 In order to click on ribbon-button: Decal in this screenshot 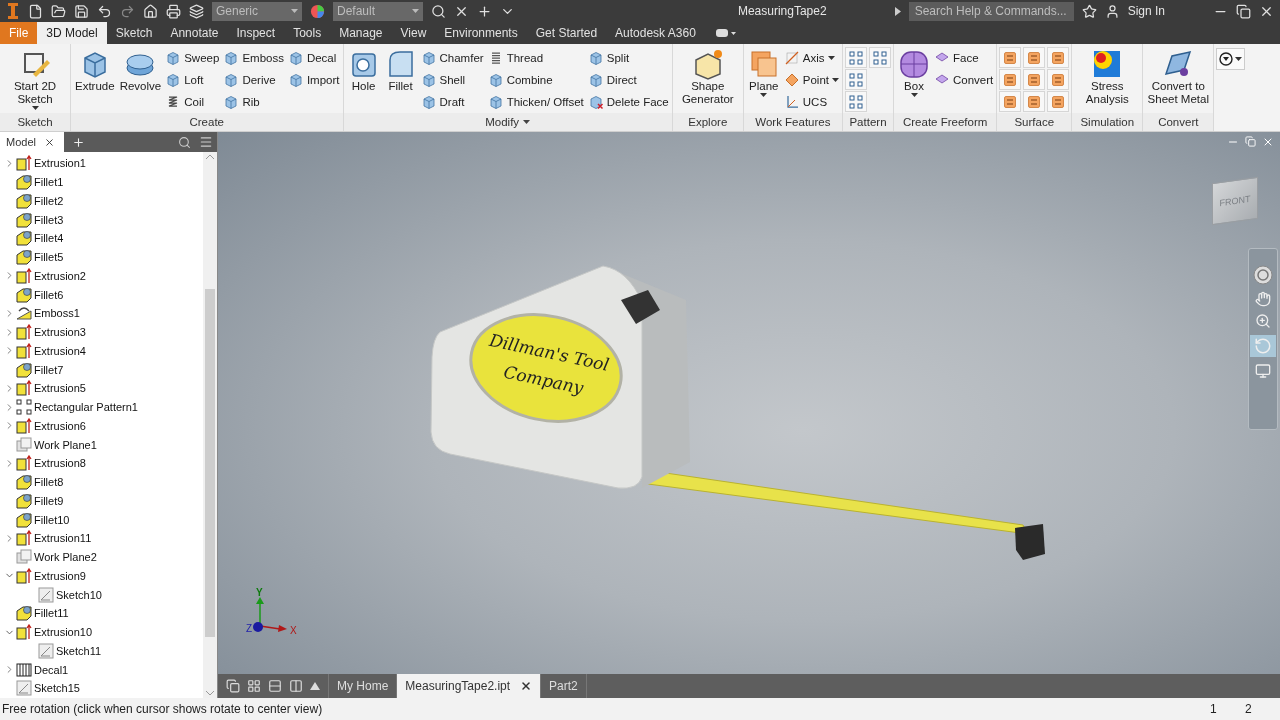, I will do `click(313, 58)`.